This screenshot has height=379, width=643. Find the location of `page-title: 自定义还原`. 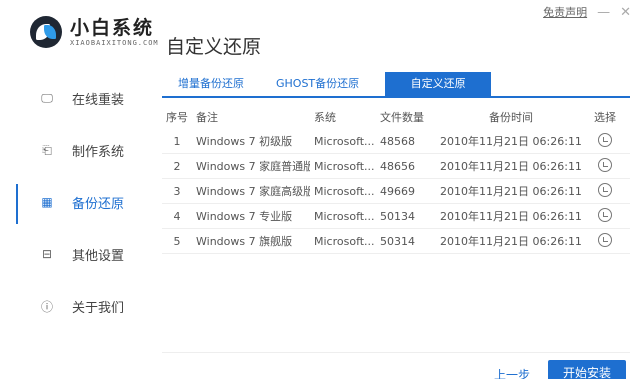

page-title: 自定义还原 is located at coordinates (214, 47).